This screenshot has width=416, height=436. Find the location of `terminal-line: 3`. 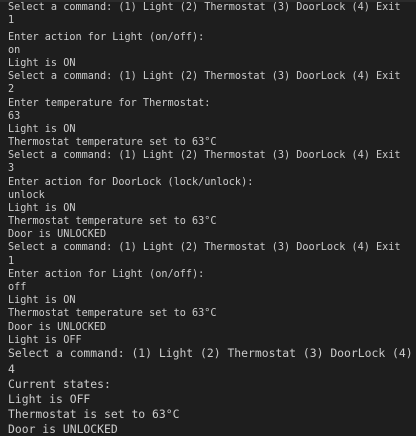

terminal-line: 3 is located at coordinates (11, 168).